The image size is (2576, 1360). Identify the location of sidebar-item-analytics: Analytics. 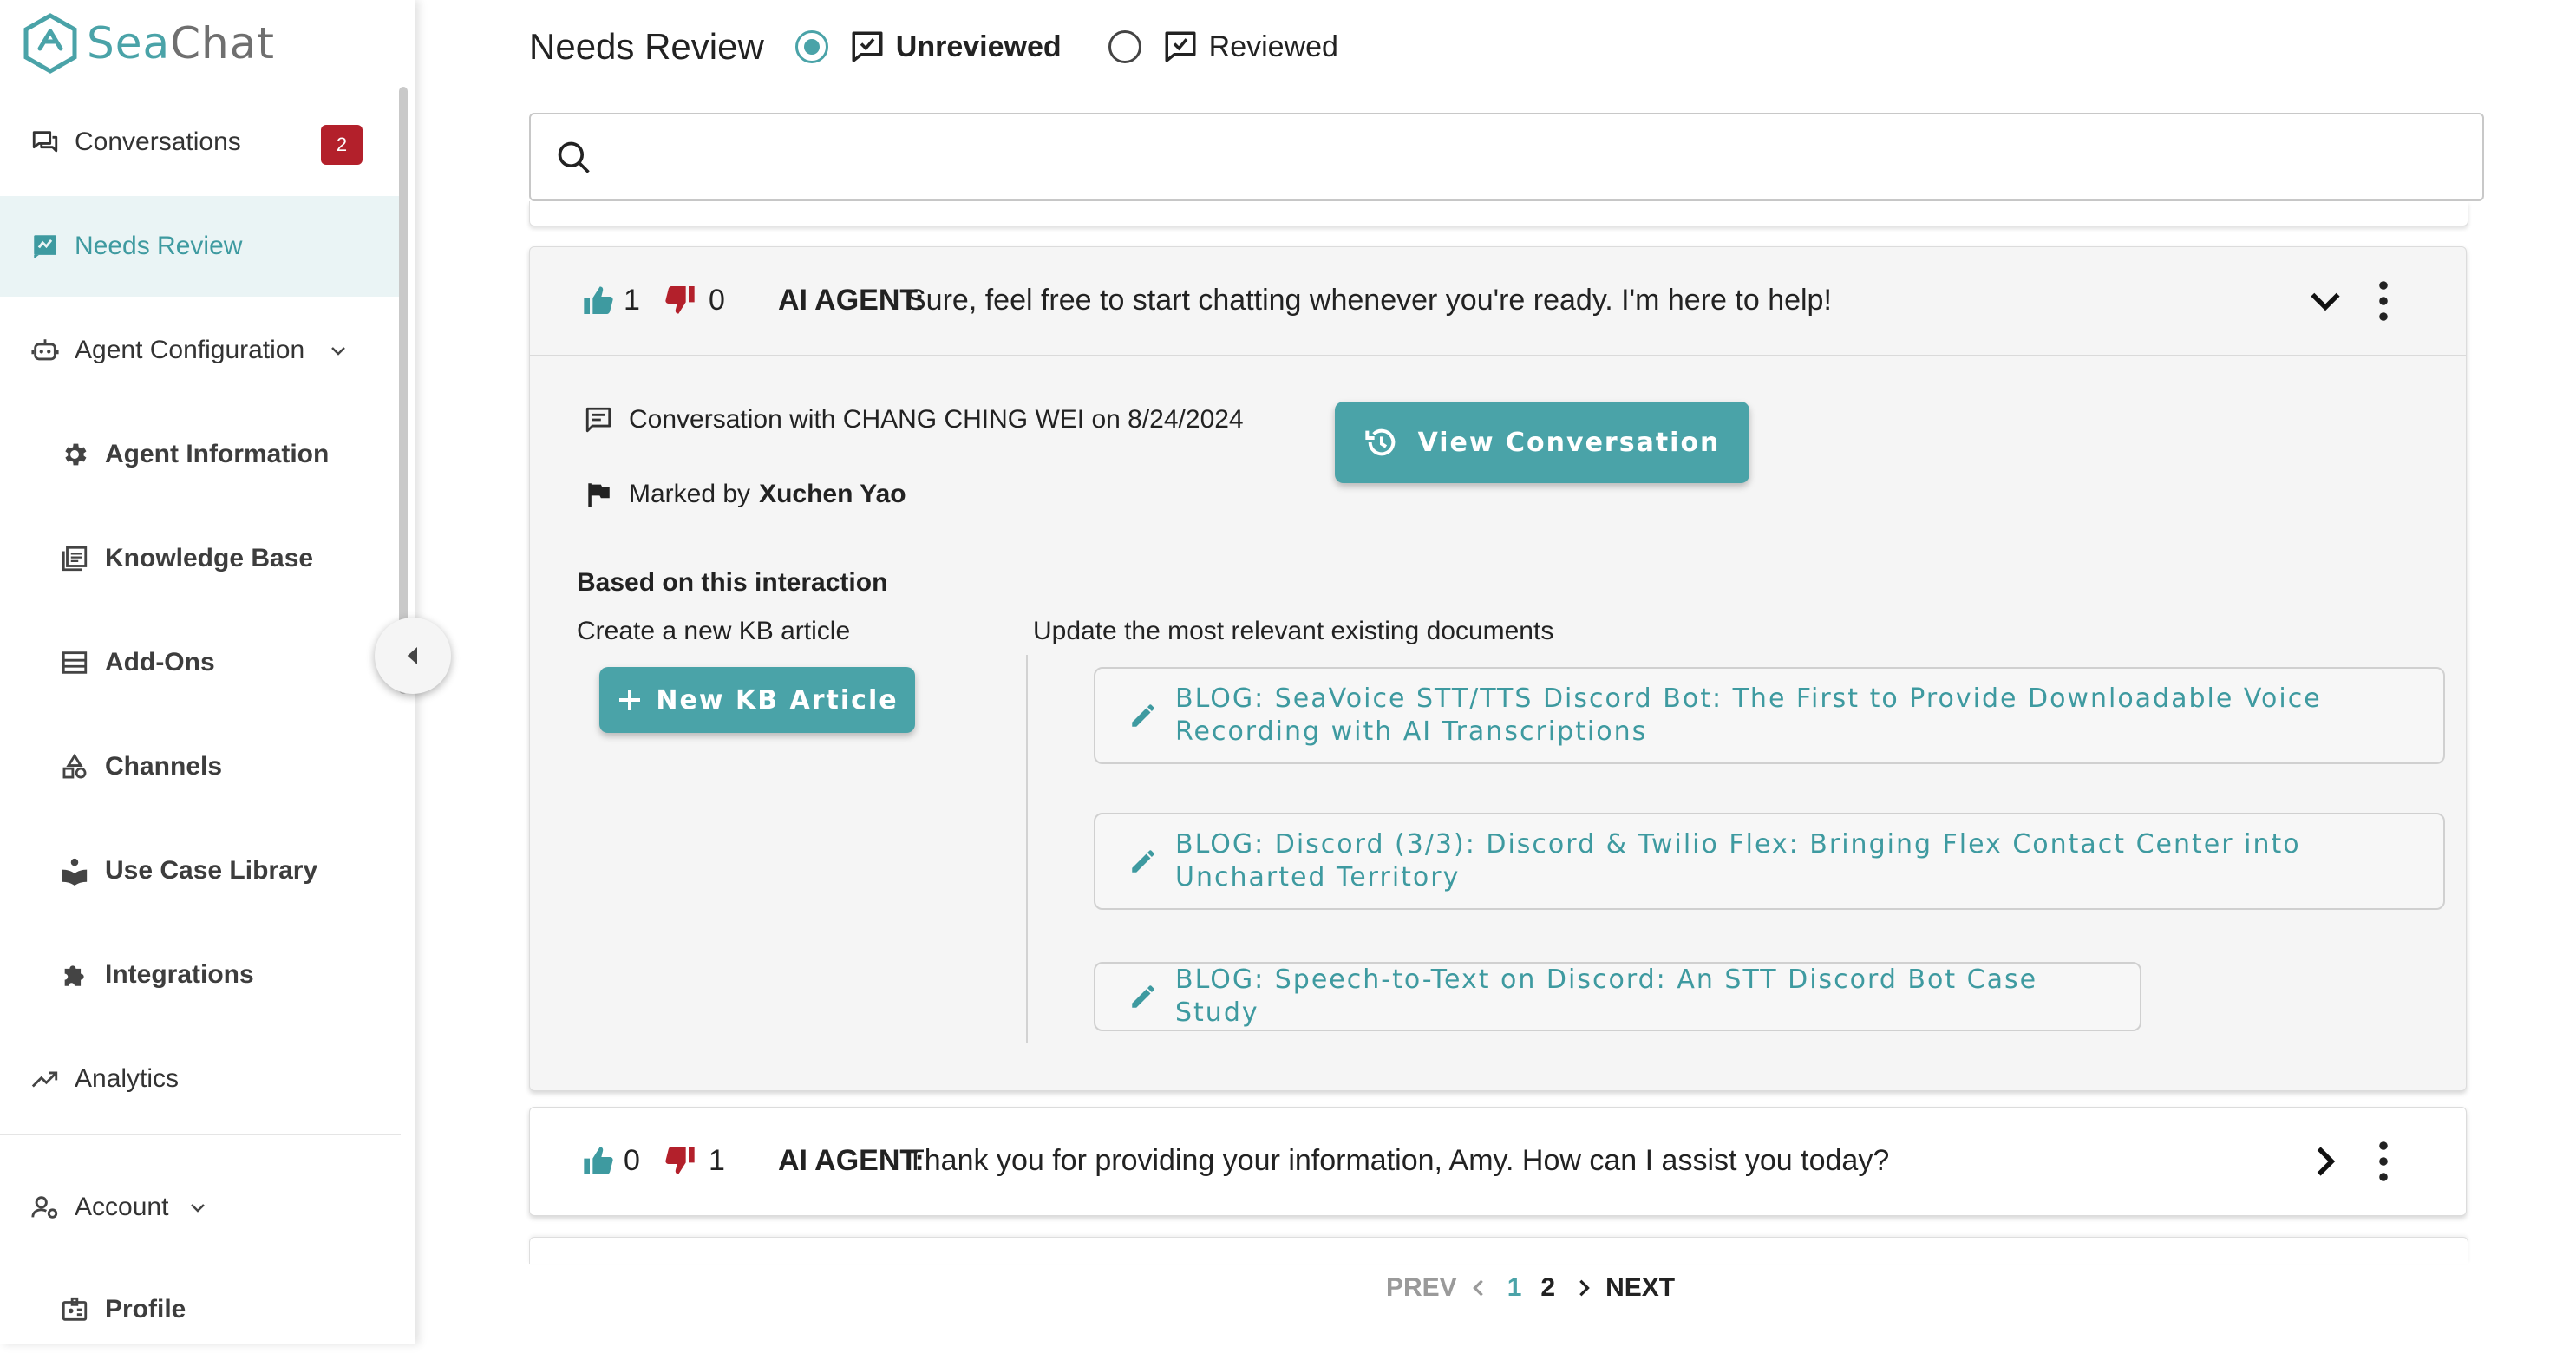
(199, 1079).